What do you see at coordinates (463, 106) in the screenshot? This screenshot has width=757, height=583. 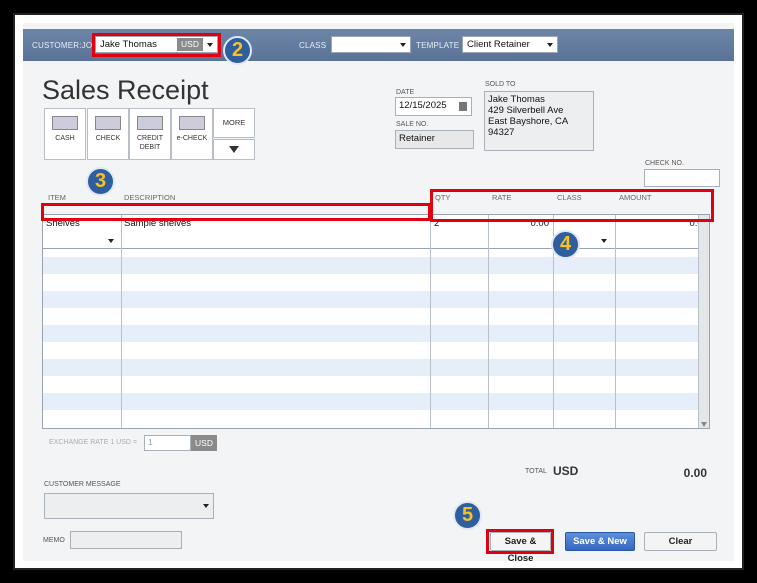 I see `calendar-icon` at bounding box center [463, 106].